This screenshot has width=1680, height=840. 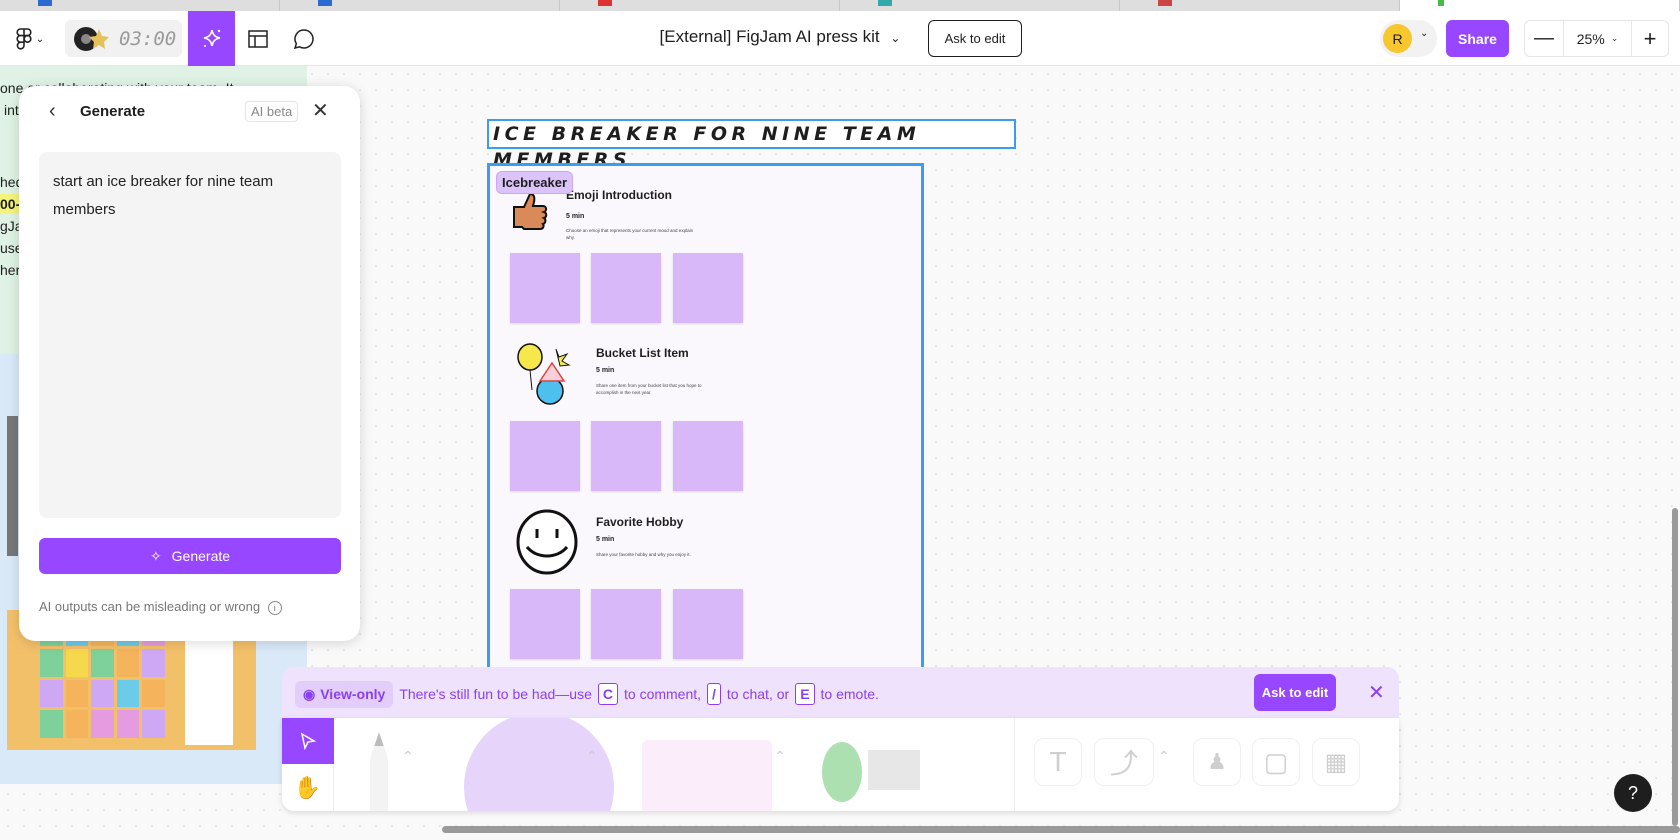 I want to click on hand-tool: ✋, so click(x=308, y=787).